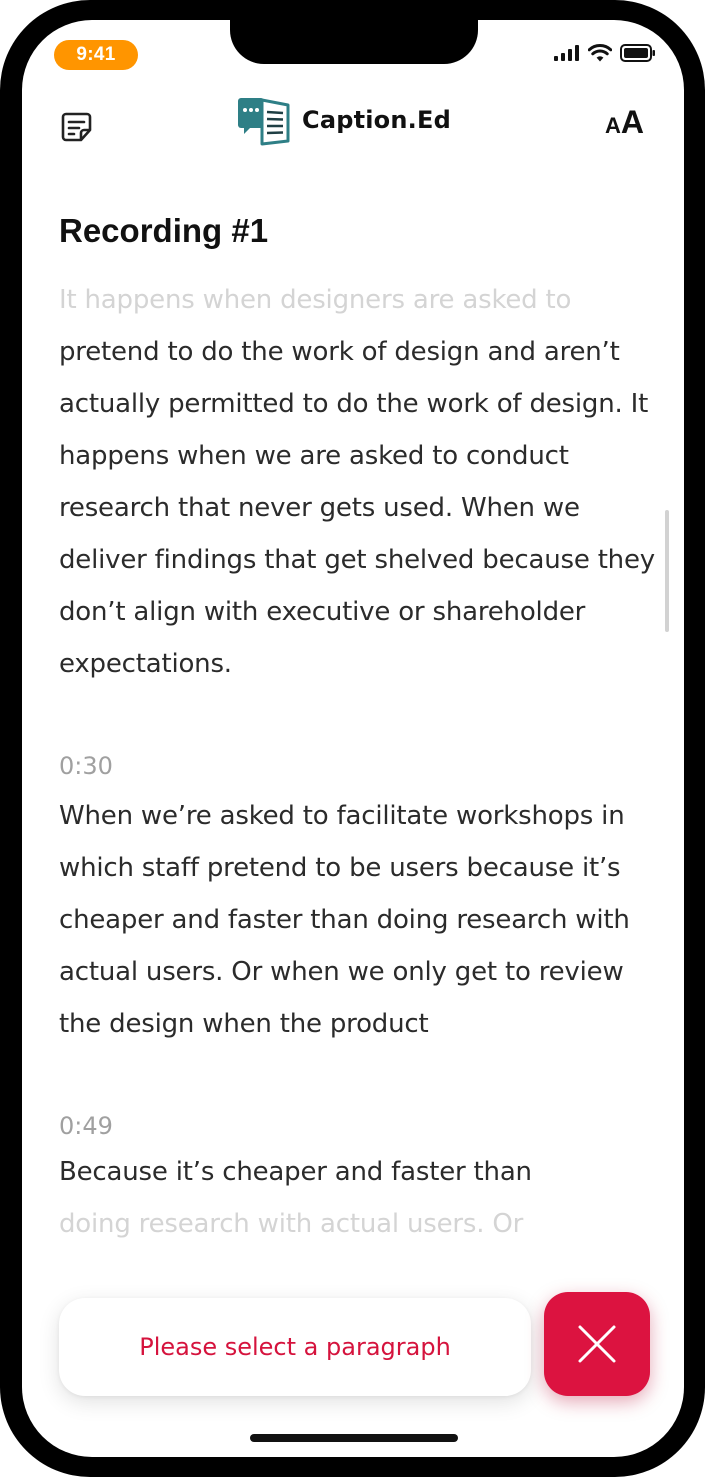  I want to click on signal-icon, so click(567, 55).